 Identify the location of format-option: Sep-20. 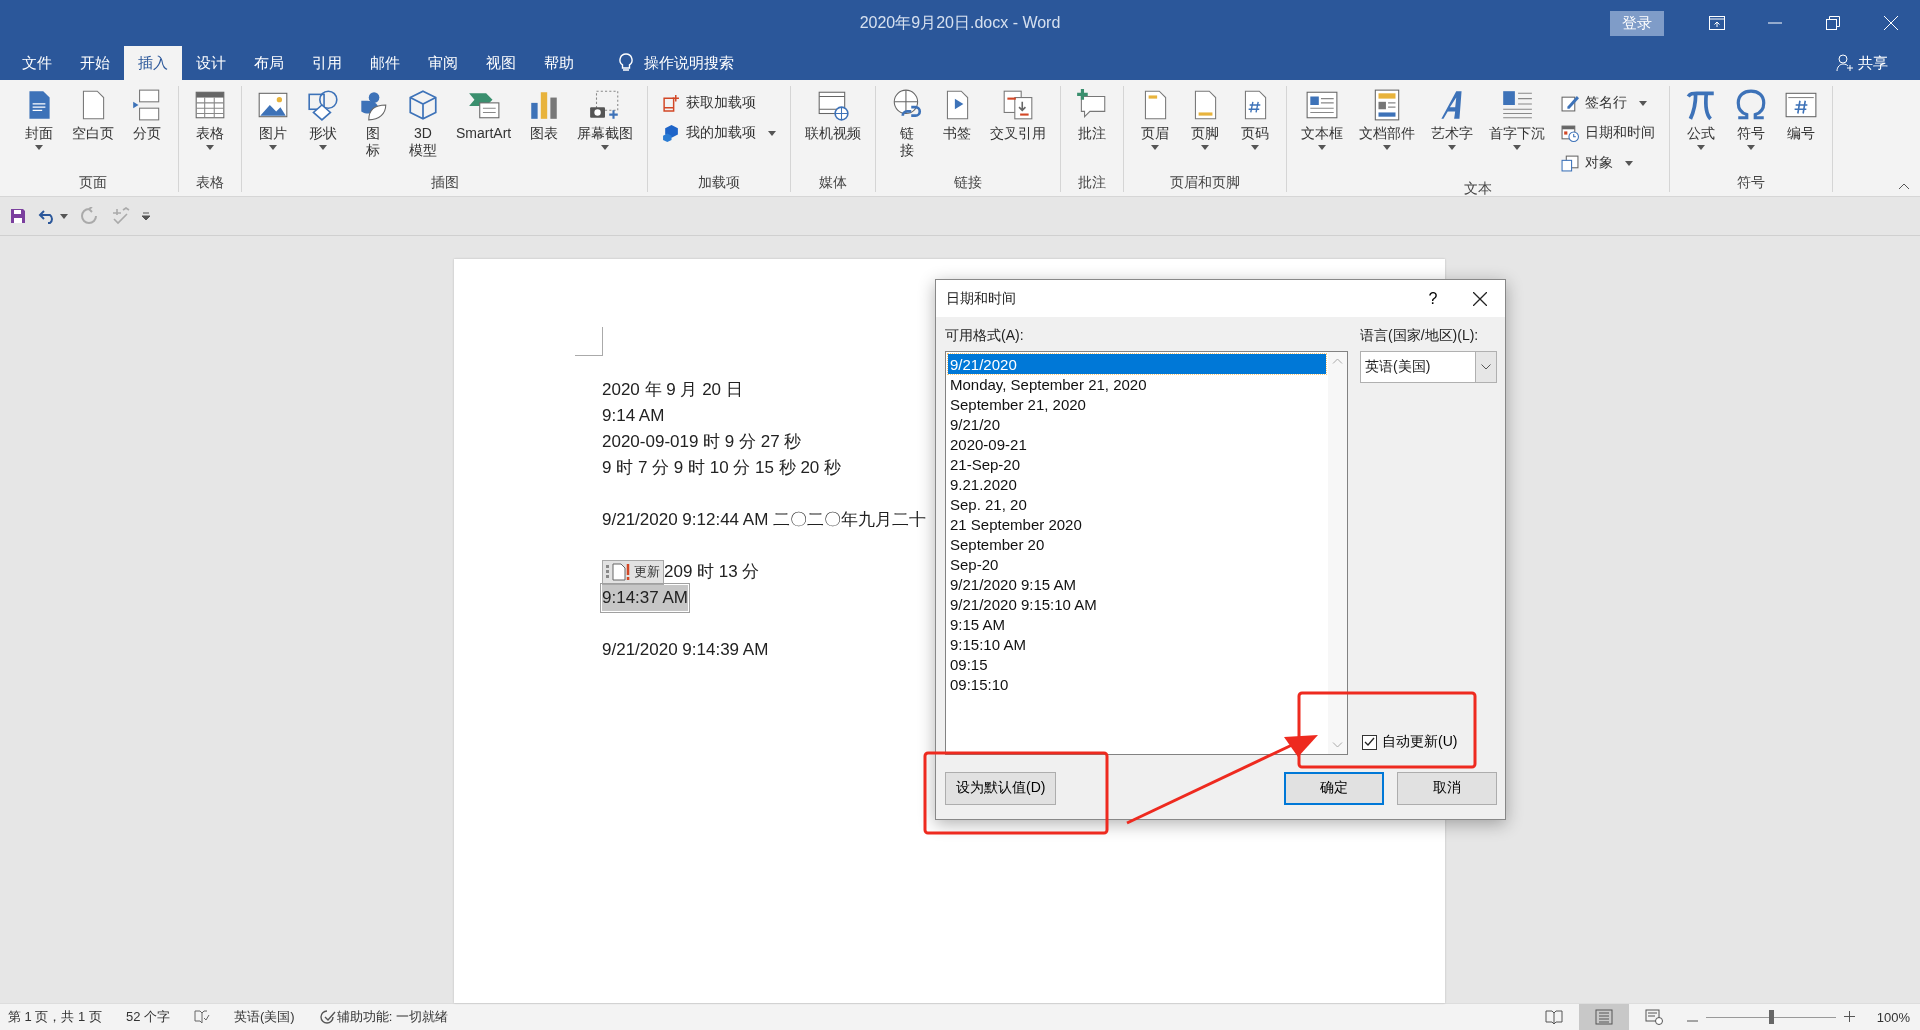
(1137, 564).